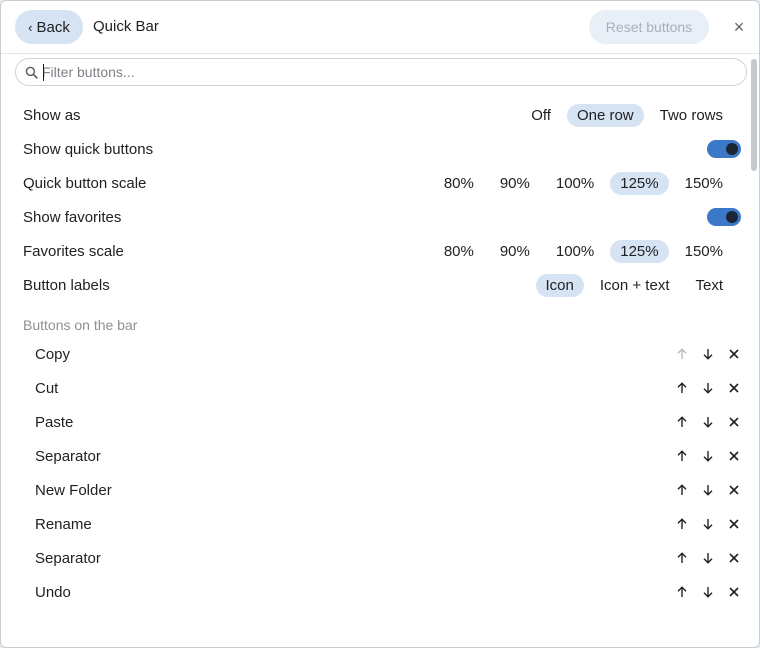 This screenshot has height=648, width=760. What do you see at coordinates (515, 183) in the screenshot?
I see `option-quick-button-scale-1: 90%` at bounding box center [515, 183].